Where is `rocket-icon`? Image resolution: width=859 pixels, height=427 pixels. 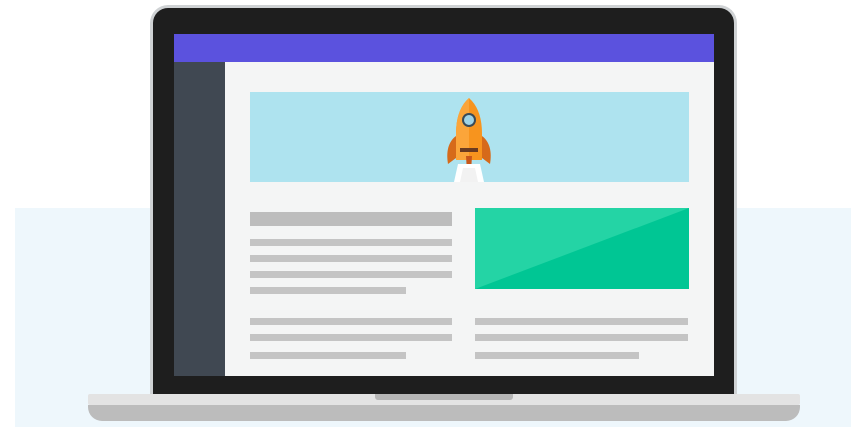
rocket-icon is located at coordinates (469, 140).